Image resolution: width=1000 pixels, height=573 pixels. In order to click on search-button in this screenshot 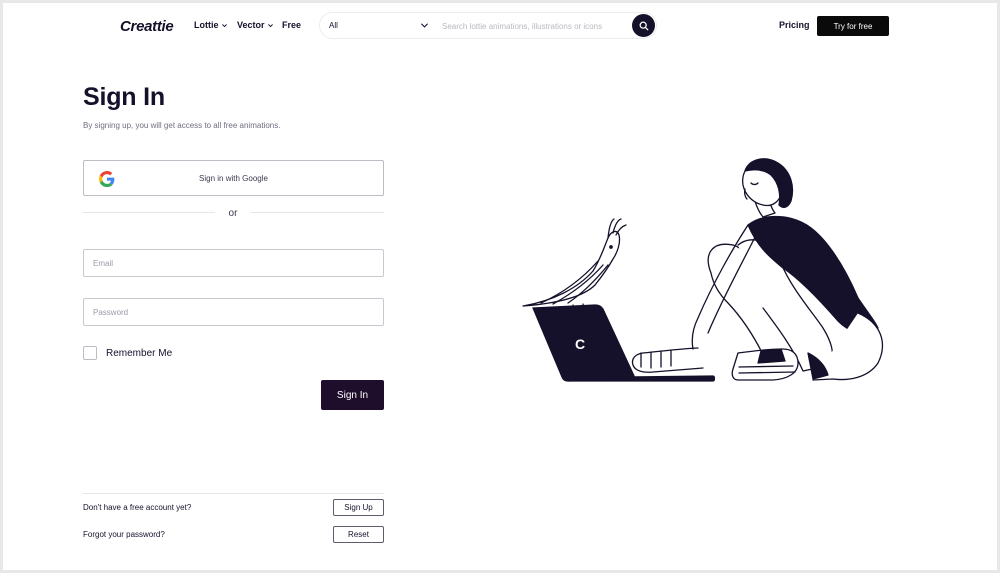, I will do `click(643, 25)`.